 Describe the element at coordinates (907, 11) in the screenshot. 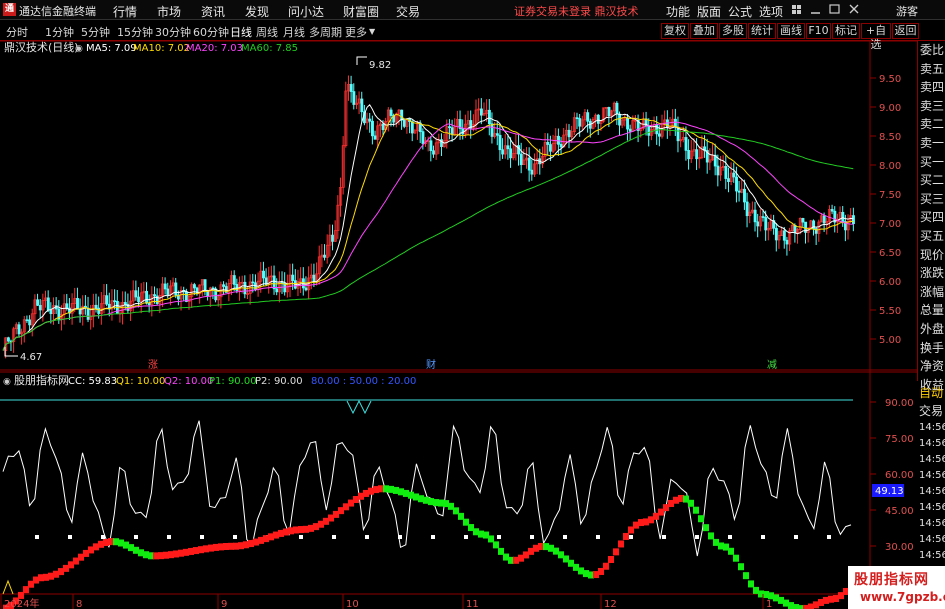

I see `guest-label: 游客` at that location.